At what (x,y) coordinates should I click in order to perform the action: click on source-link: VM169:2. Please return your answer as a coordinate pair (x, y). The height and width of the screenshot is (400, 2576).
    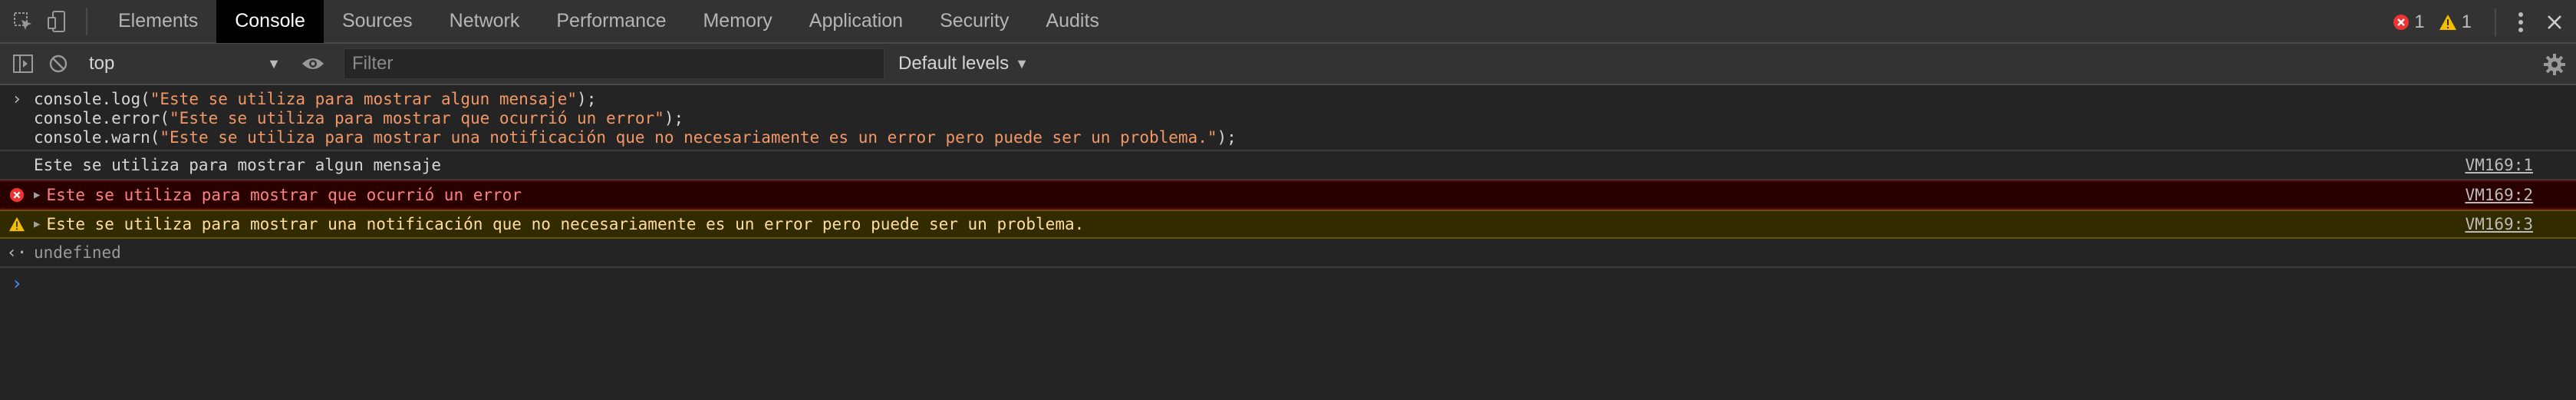
    Looking at the image, I should click on (2499, 195).